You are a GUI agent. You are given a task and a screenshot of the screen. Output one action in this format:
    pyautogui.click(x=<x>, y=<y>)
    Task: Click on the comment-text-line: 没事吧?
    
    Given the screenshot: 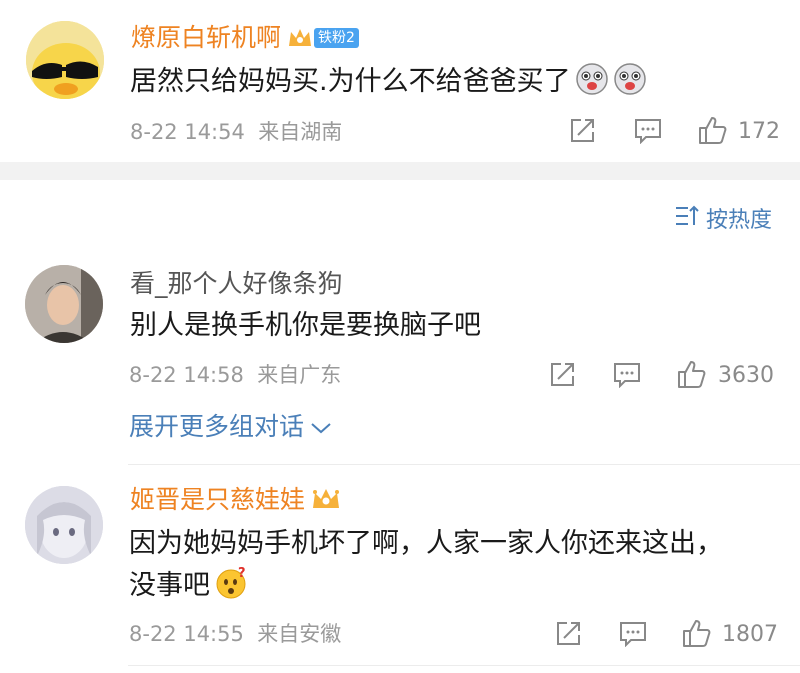 What is the action you would take?
    pyautogui.click(x=188, y=589)
    